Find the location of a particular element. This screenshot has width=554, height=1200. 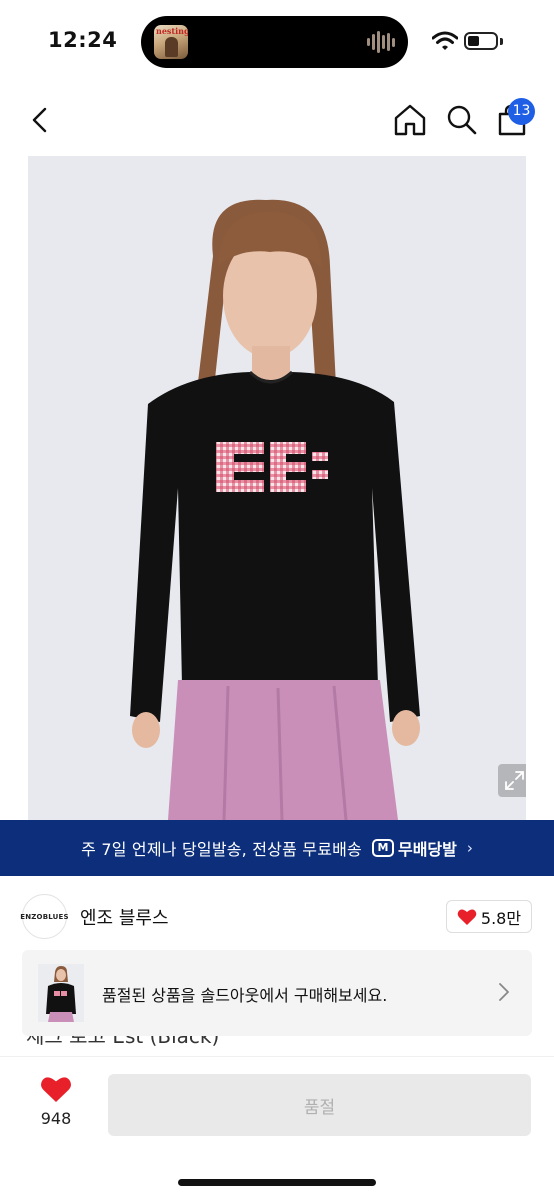

soldout-suggestion-card: 품절된 상품을 솔드아웃에서 구매해보세요. is located at coordinates (277, 993).